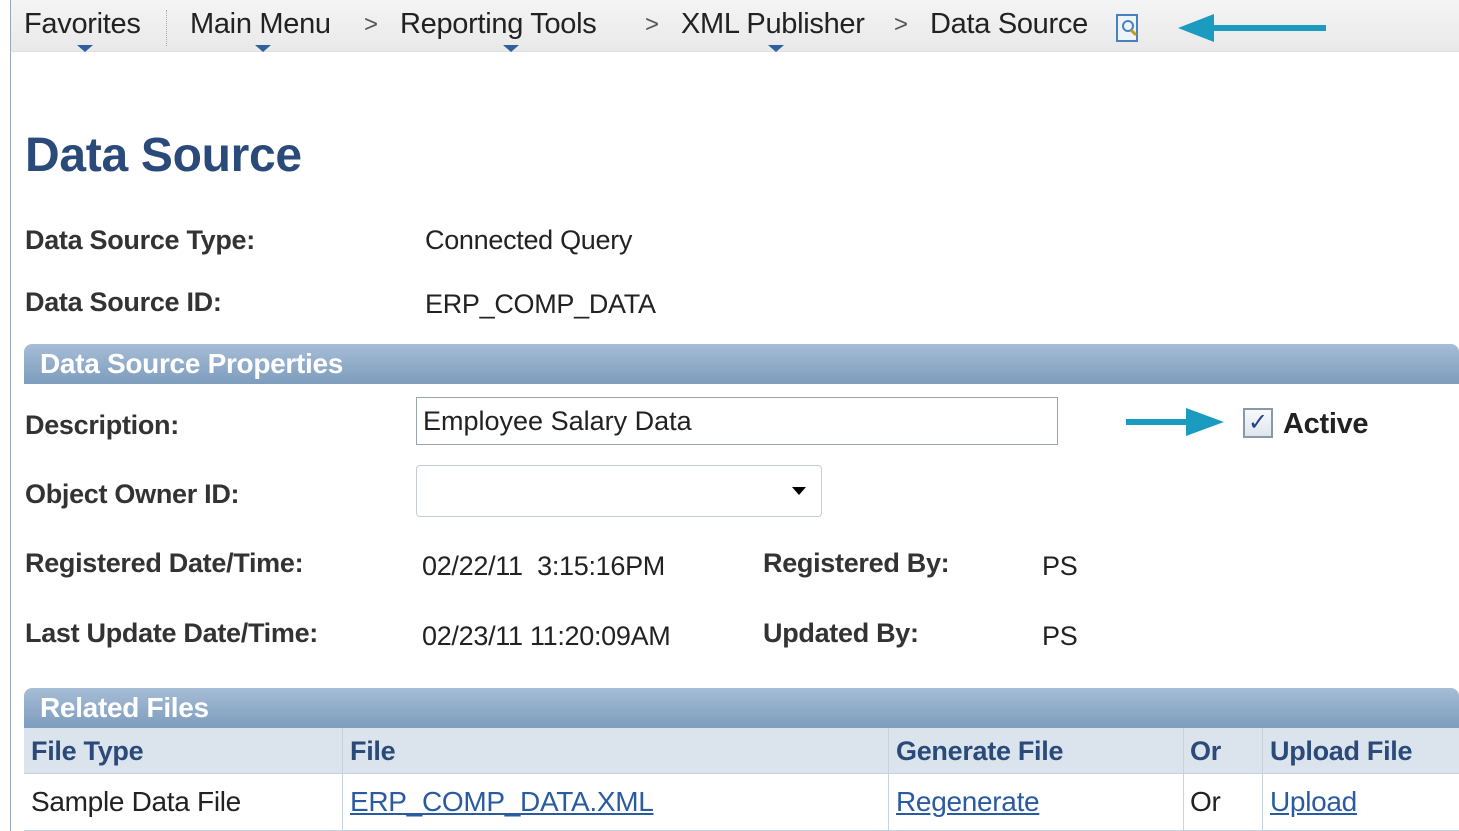 The width and height of the screenshot is (1459, 831). What do you see at coordinates (163, 155) in the screenshot?
I see `page-title: Data Source` at bounding box center [163, 155].